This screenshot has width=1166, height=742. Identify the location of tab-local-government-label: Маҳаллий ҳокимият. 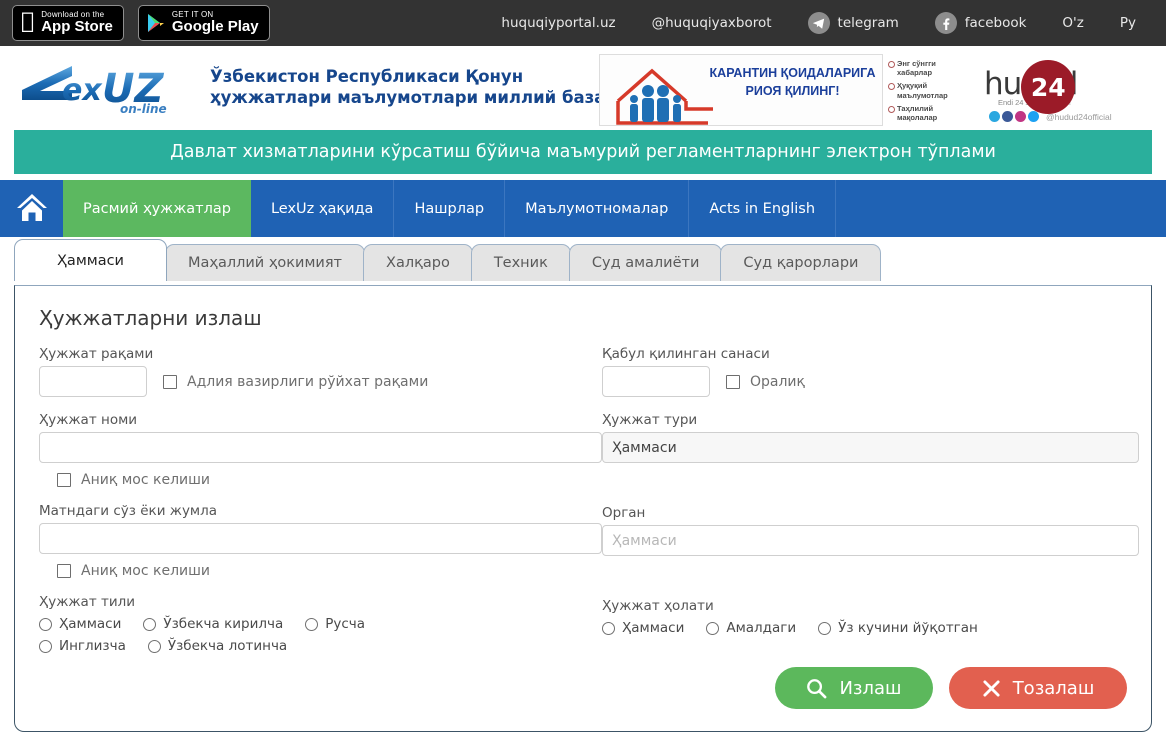
(265, 263).